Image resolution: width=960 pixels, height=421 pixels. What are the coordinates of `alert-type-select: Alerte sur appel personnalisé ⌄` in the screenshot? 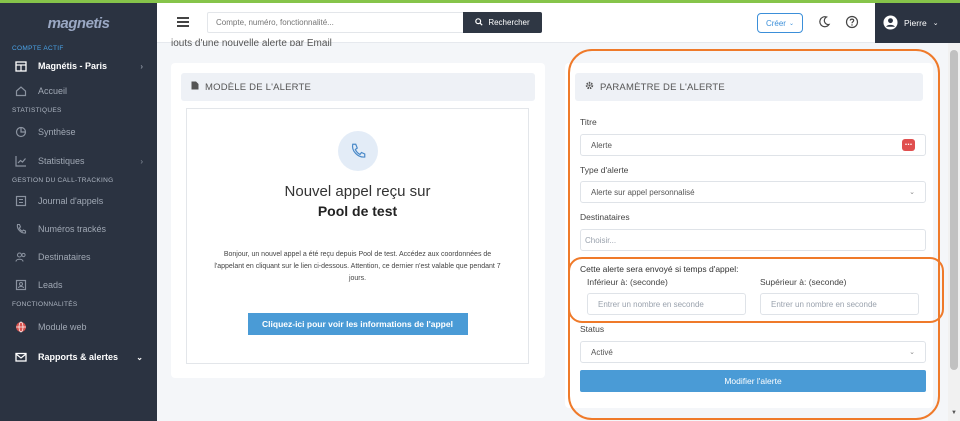 It's located at (753, 192).